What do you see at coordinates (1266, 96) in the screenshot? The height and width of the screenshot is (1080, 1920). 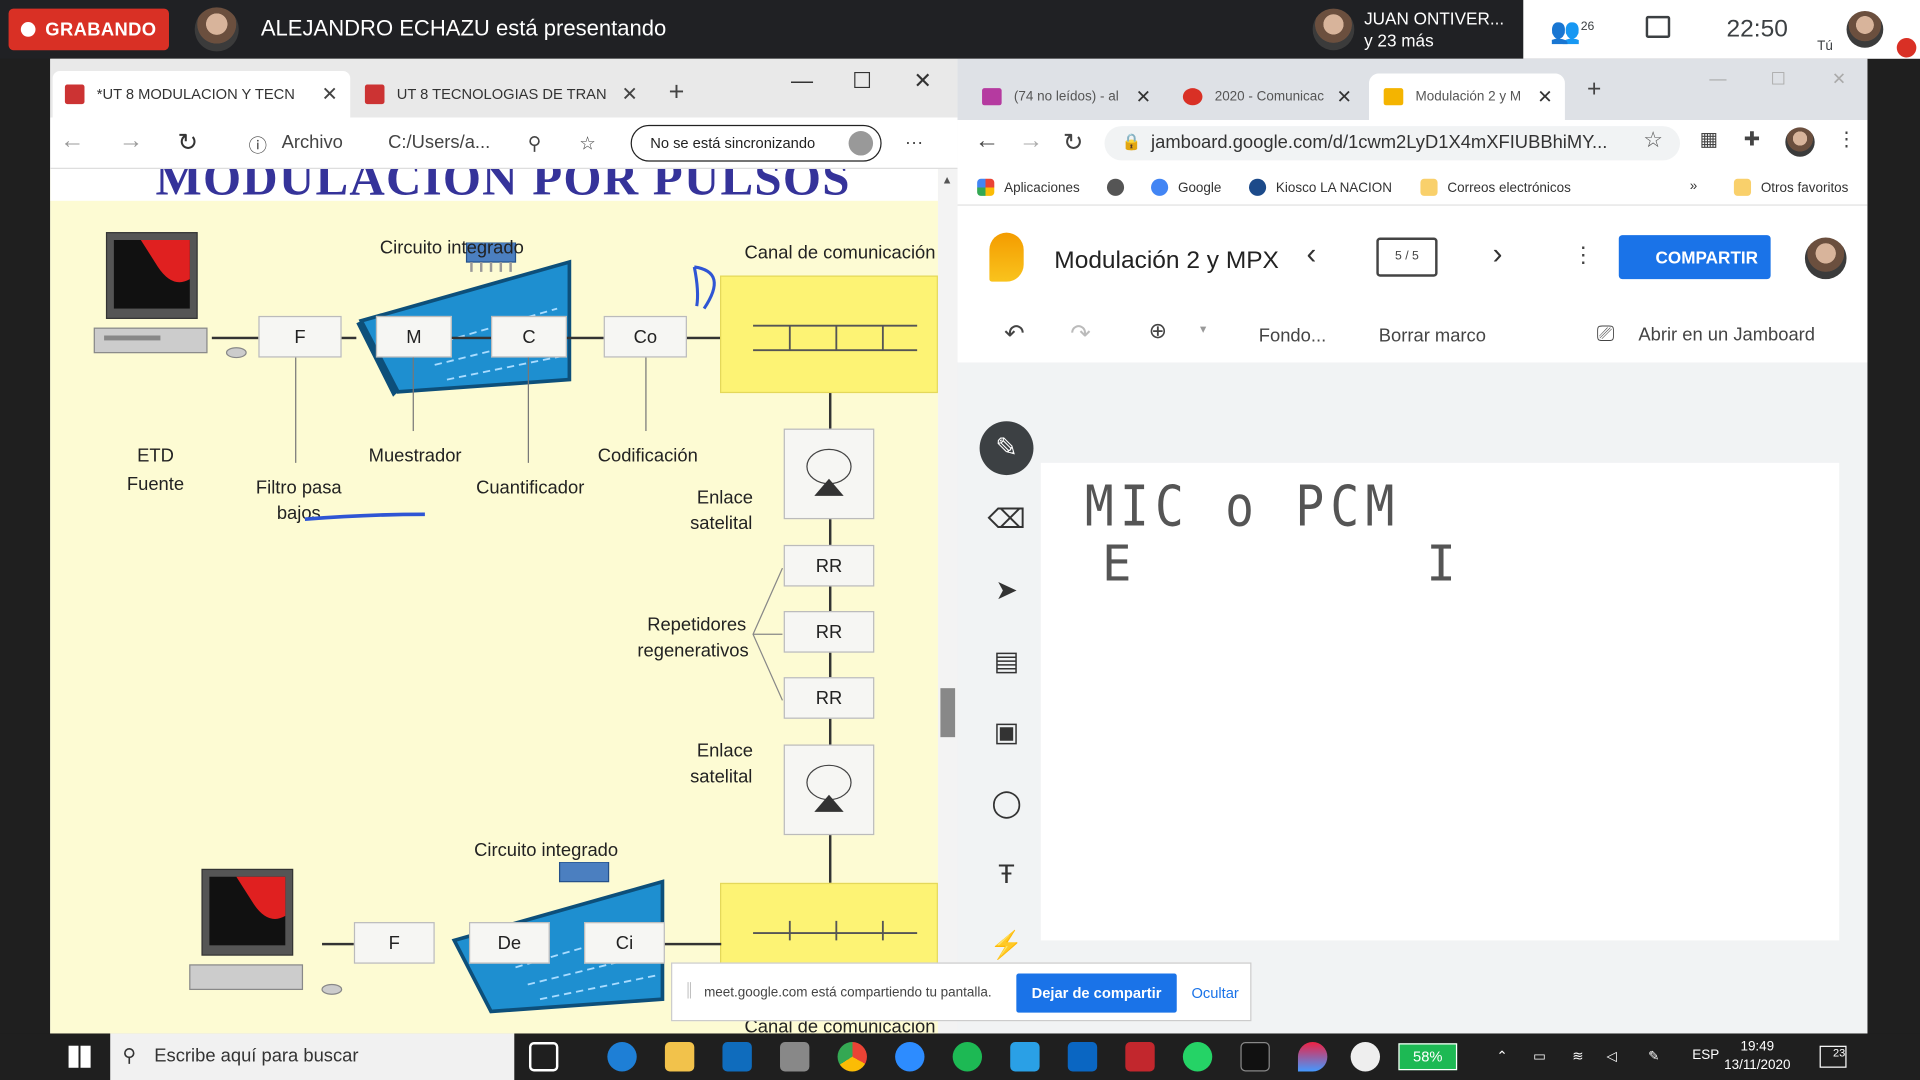 I see `chrome-tab-comunicaciones: 2020 - Comunicac ✕` at bounding box center [1266, 96].